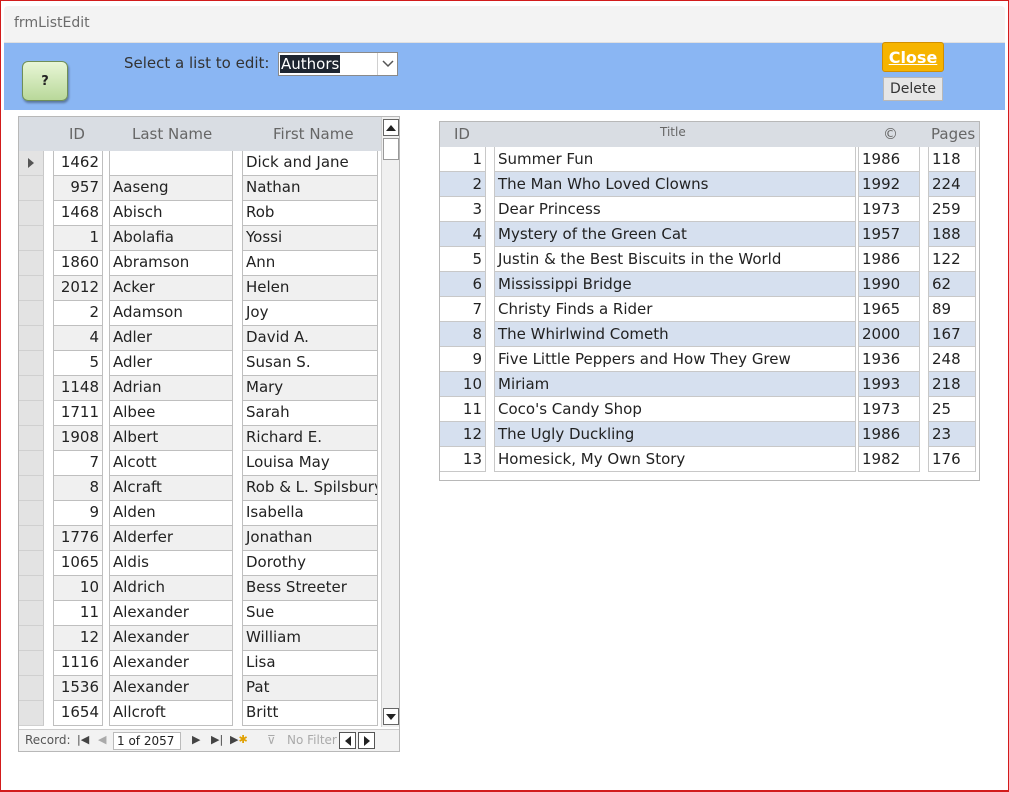  I want to click on book-id-cell: 7, so click(463, 309).